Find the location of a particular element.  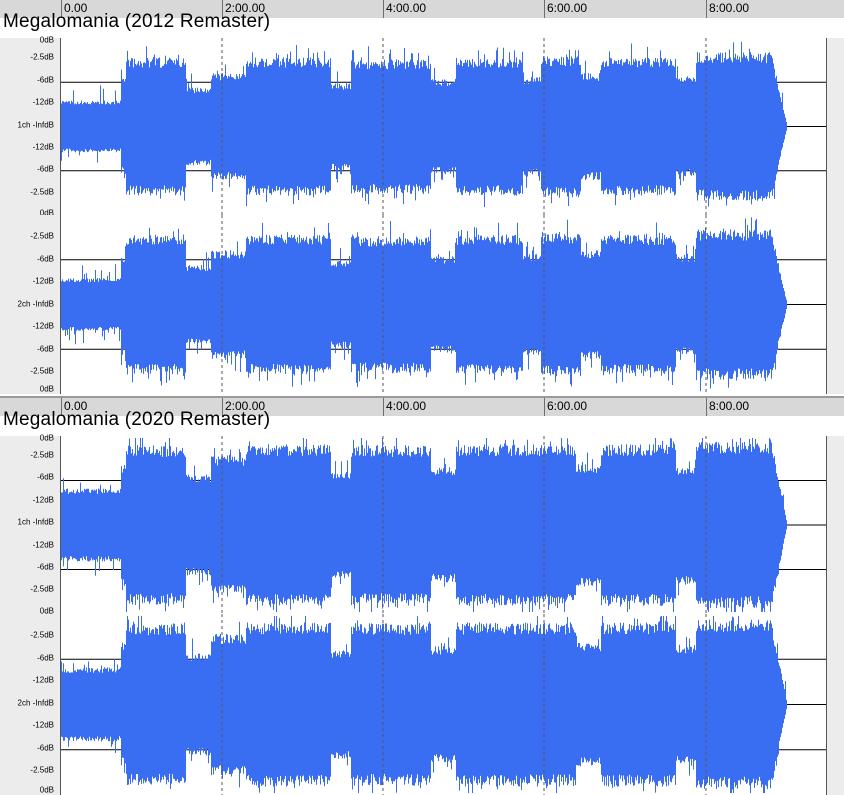

track-title: Megalomania (2020 Remaster) is located at coordinates (137, 419).